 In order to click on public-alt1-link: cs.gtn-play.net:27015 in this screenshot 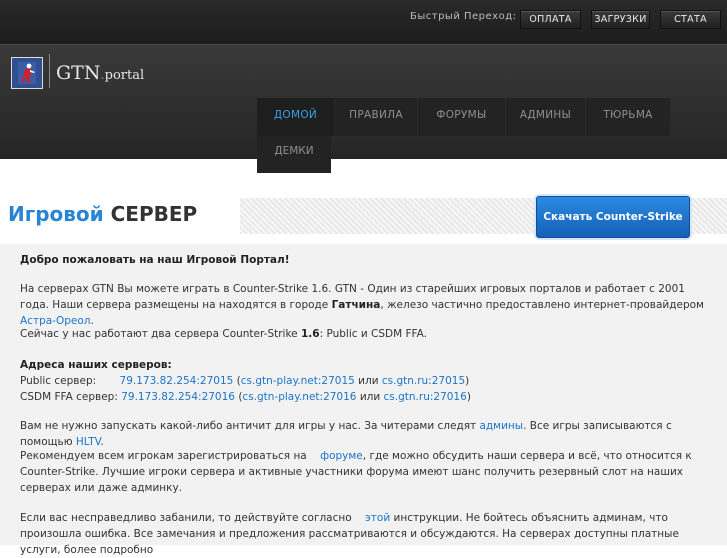, I will do `click(298, 381)`.